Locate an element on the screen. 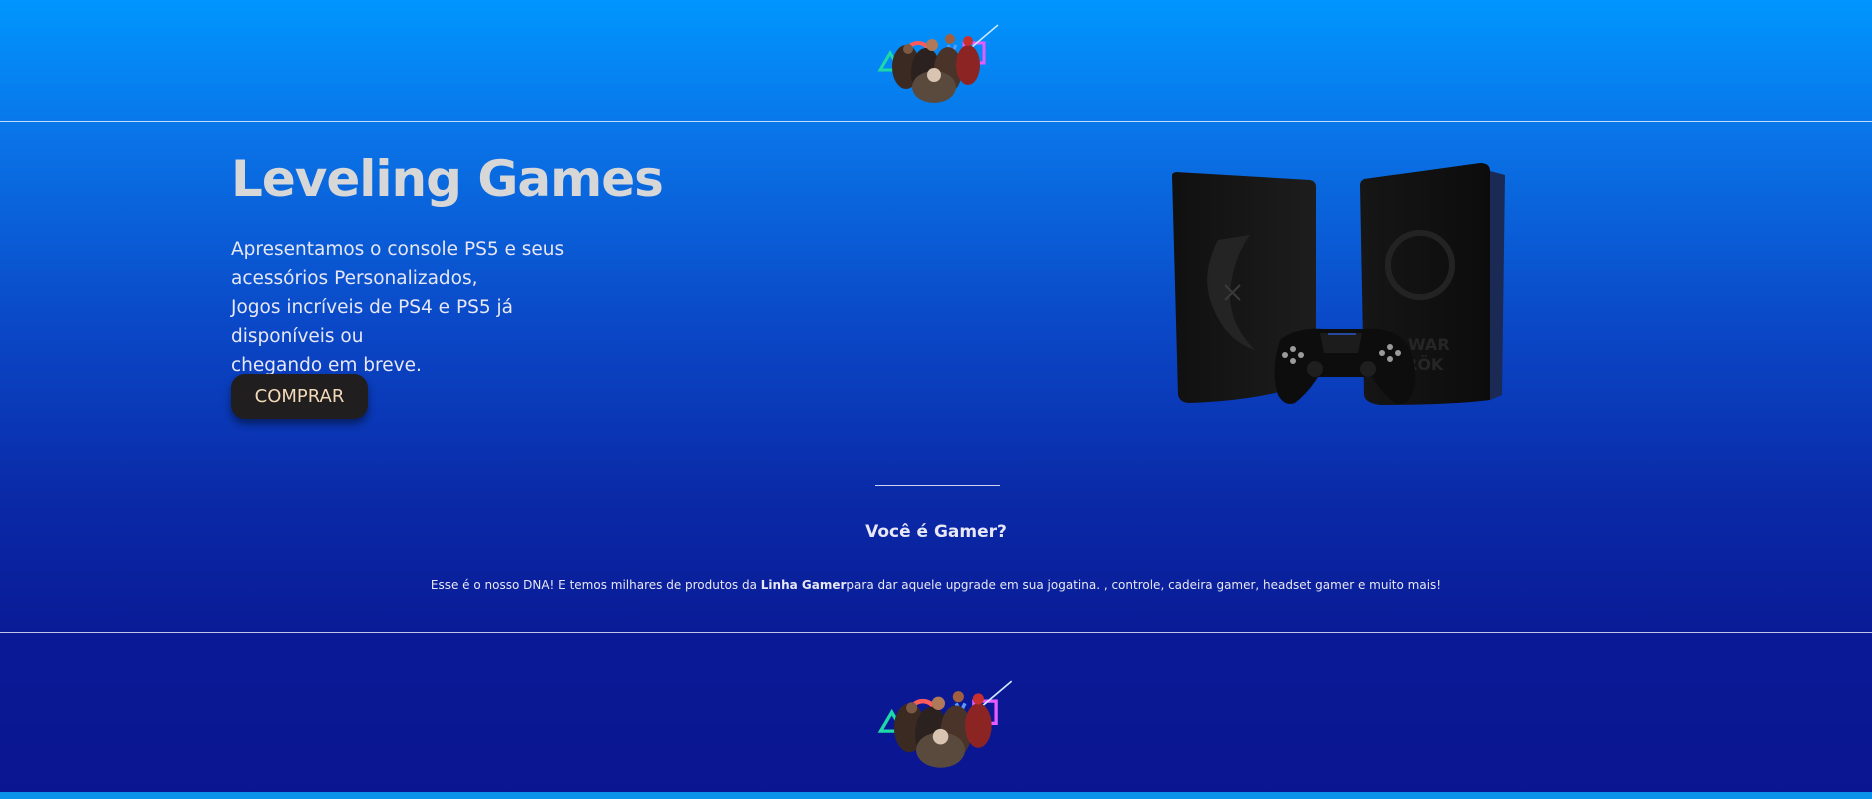 This screenshot has width=1872, height=799. header-logo is located at coordinates (938, 60).